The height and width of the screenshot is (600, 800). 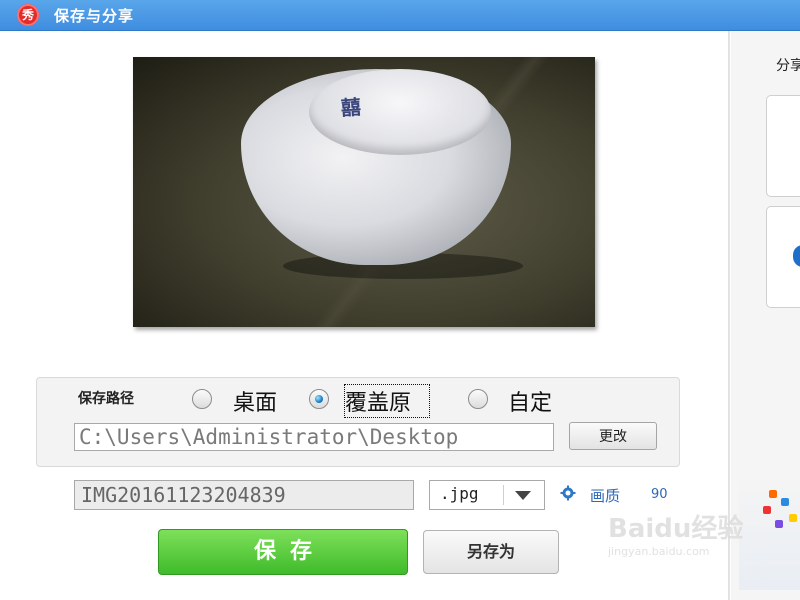 What do you see at coordinates (400, 15) in the screenshot?
I see `title-bar: 秀 保存与分享` at bounding box center [400, 15].